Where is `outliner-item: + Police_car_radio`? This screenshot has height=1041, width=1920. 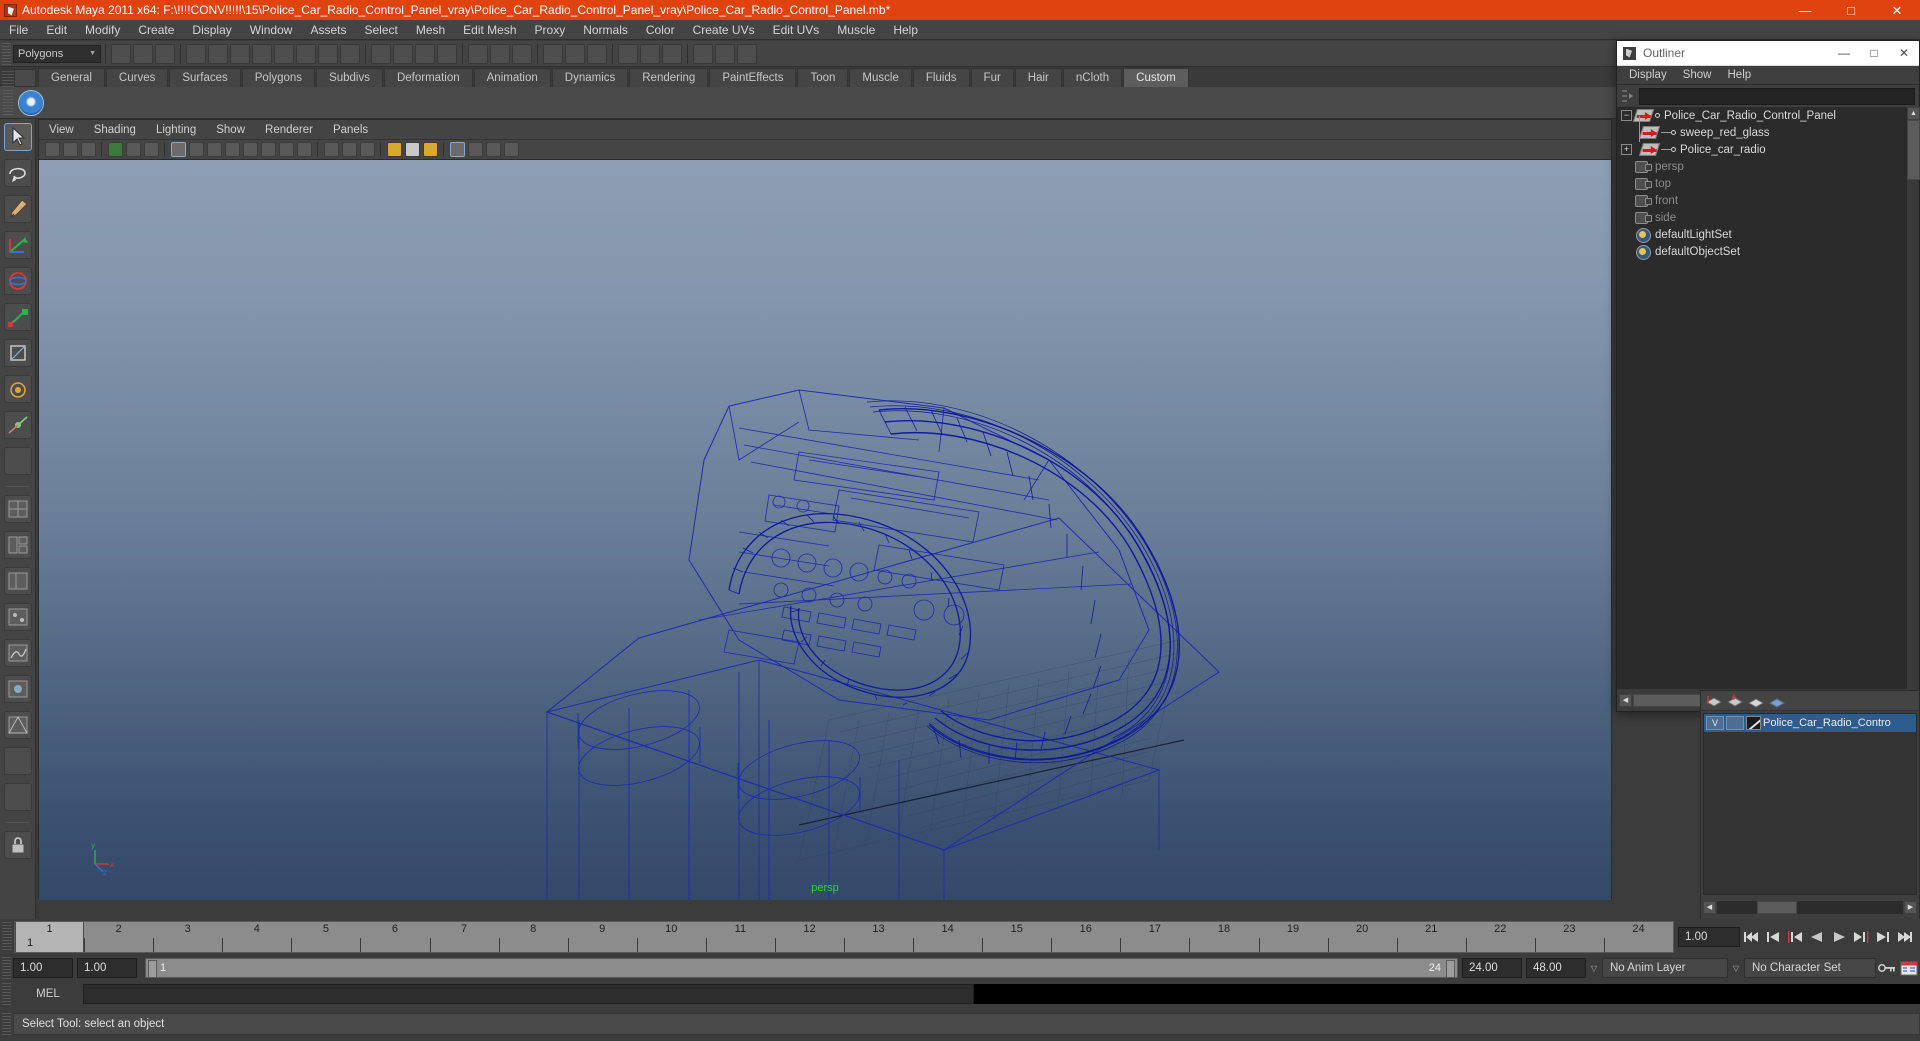 outliner-item: + Police_car_radio is located at coordinates (1768, 149).